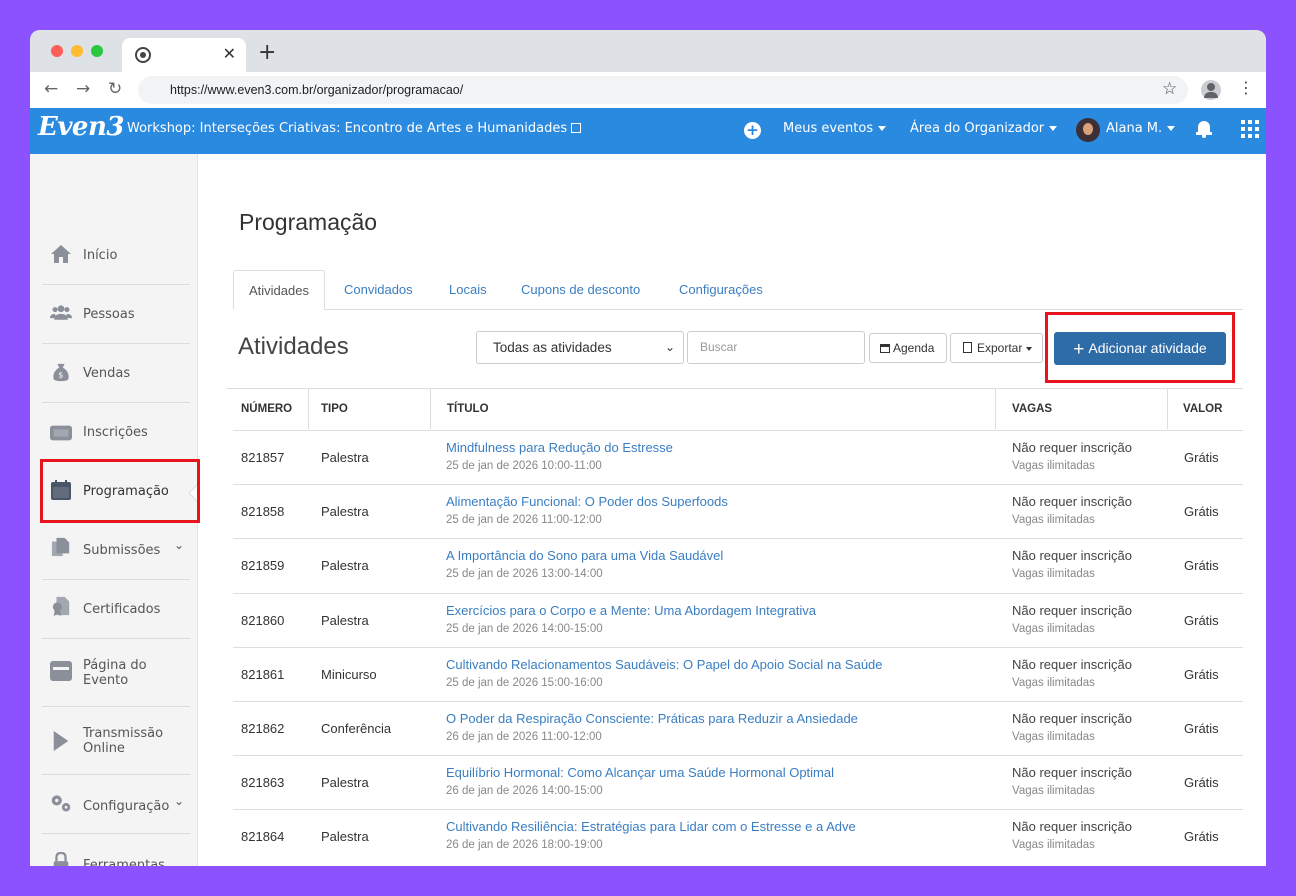 This screenshot has width=1296, height=896. Describe the element at coordinates (115, 89) in the screenshot. I see `reload-icon: ↻` at that location.